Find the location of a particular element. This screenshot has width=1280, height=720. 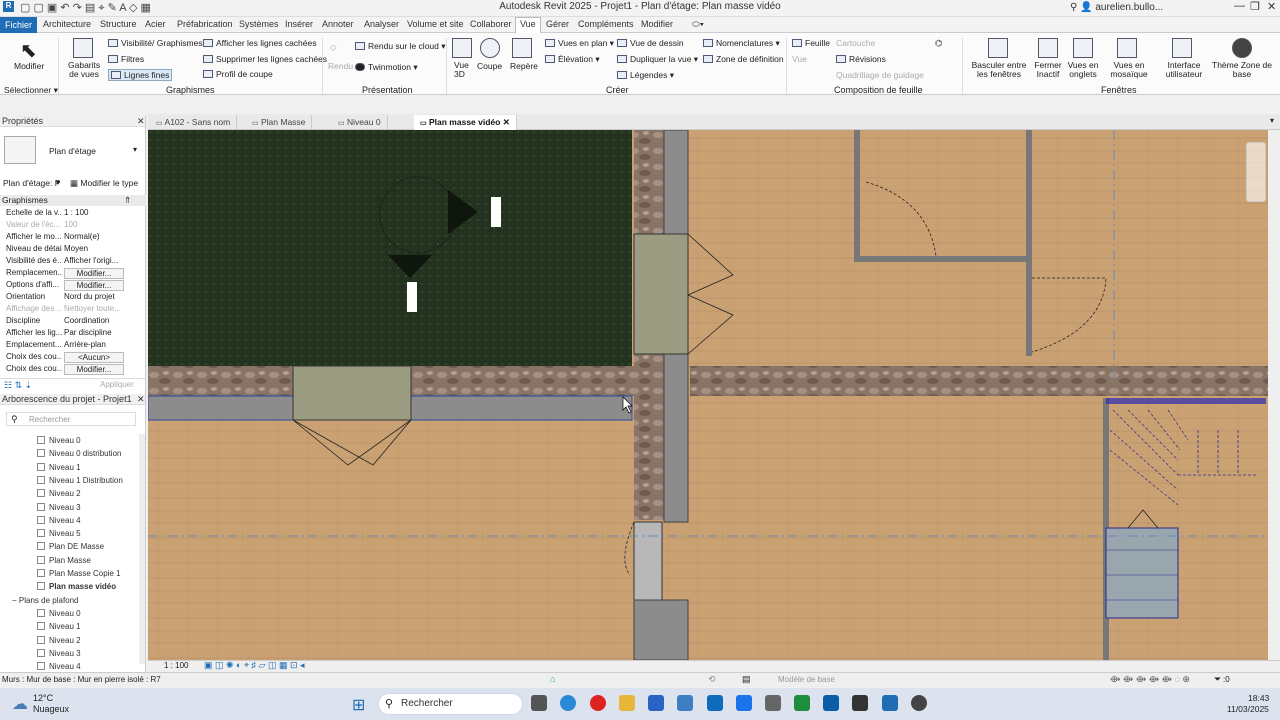

revit-taskbar-icon is located at coordinates (890, 703).